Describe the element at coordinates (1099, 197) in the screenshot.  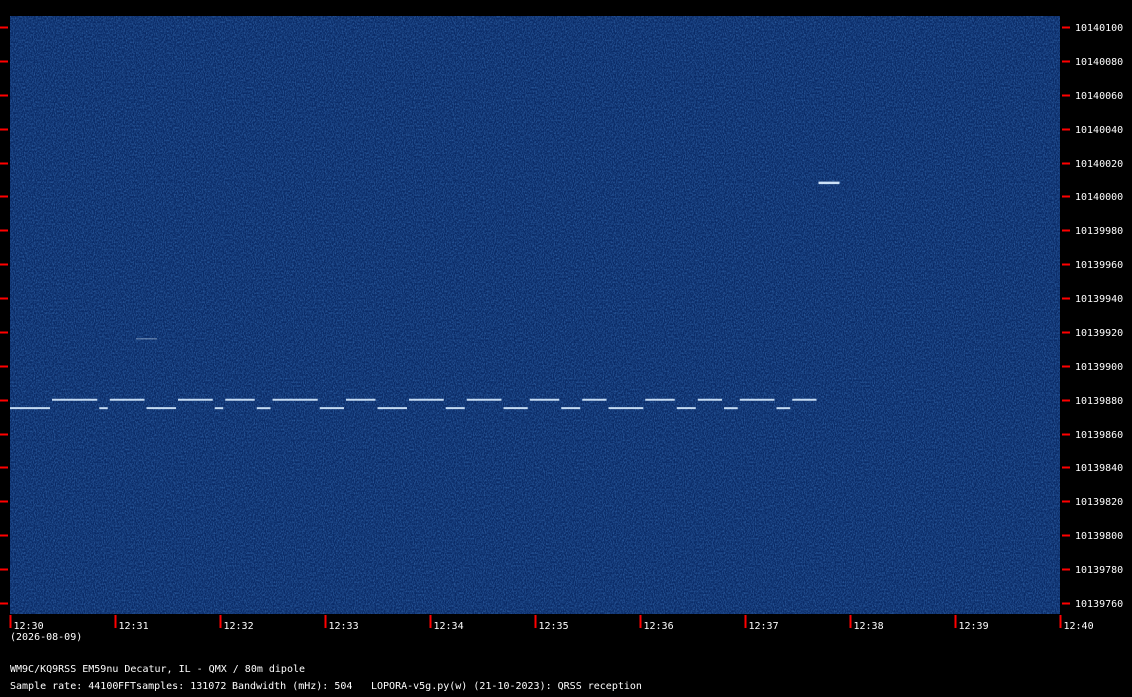
I see `y-tick-label: 10140000` at that location.